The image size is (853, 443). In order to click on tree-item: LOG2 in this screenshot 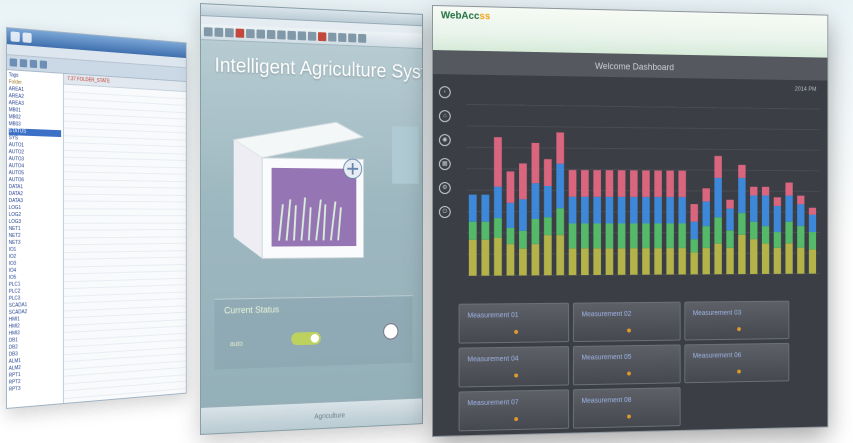, I will do `click(35, 215)`.